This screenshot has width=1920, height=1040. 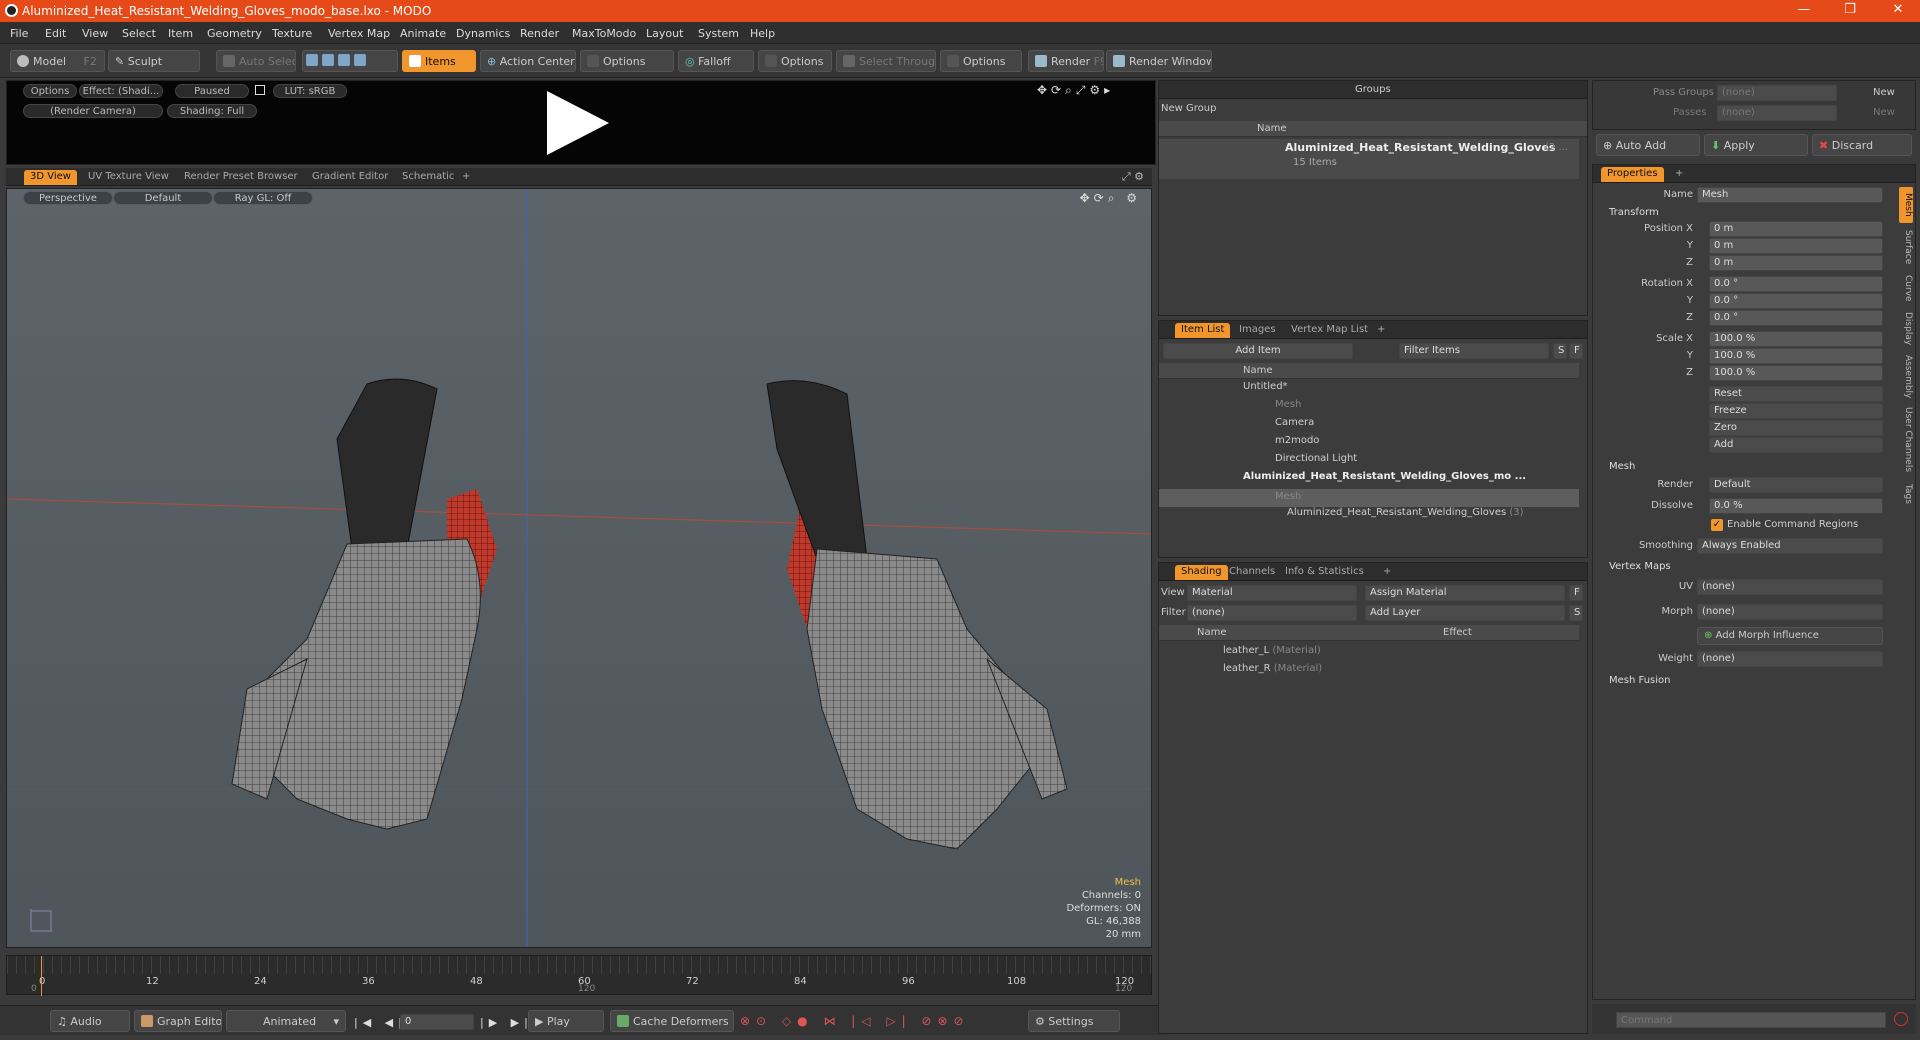 I want to click on new-pass-group-button: New, so click(x=1884, y=92).